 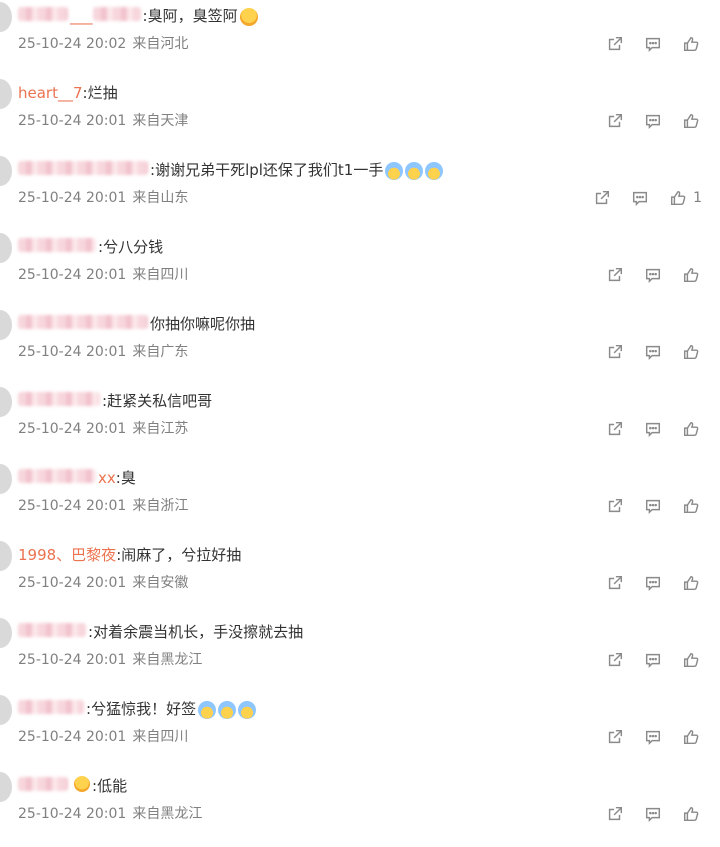 I want to click on username-link: xx, so click(x=67, y=478).